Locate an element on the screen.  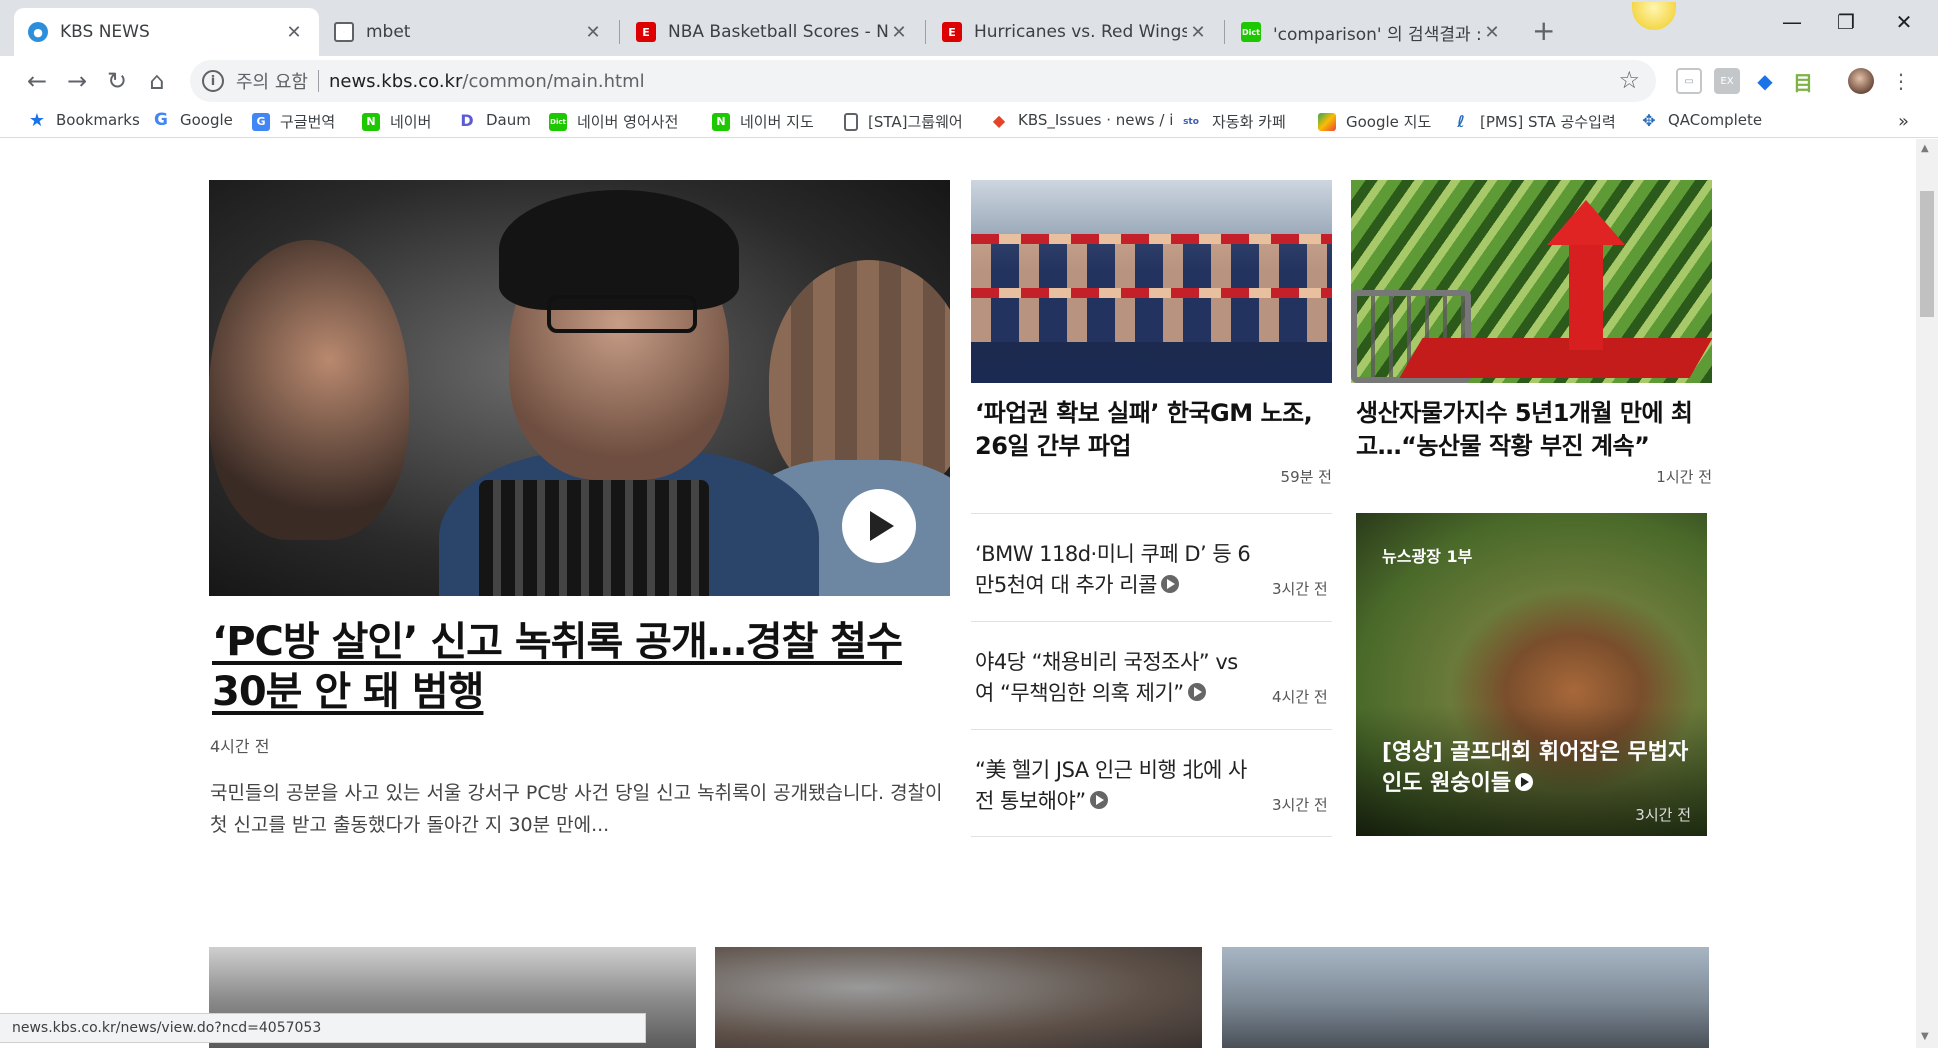
bookmark-item: [STA]그룹웨어 is located at coordinates (903, 121).